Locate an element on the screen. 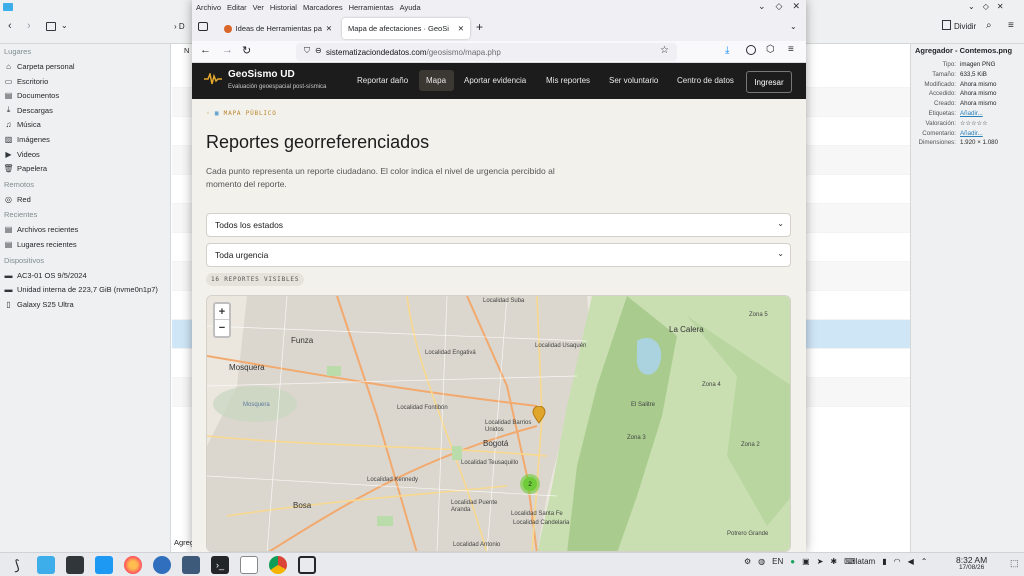 Image resolution: width=1024 pixels, height=576 pixels. nav-ser-voluntario: Ser voluntario is located at coordinates (633, 80).